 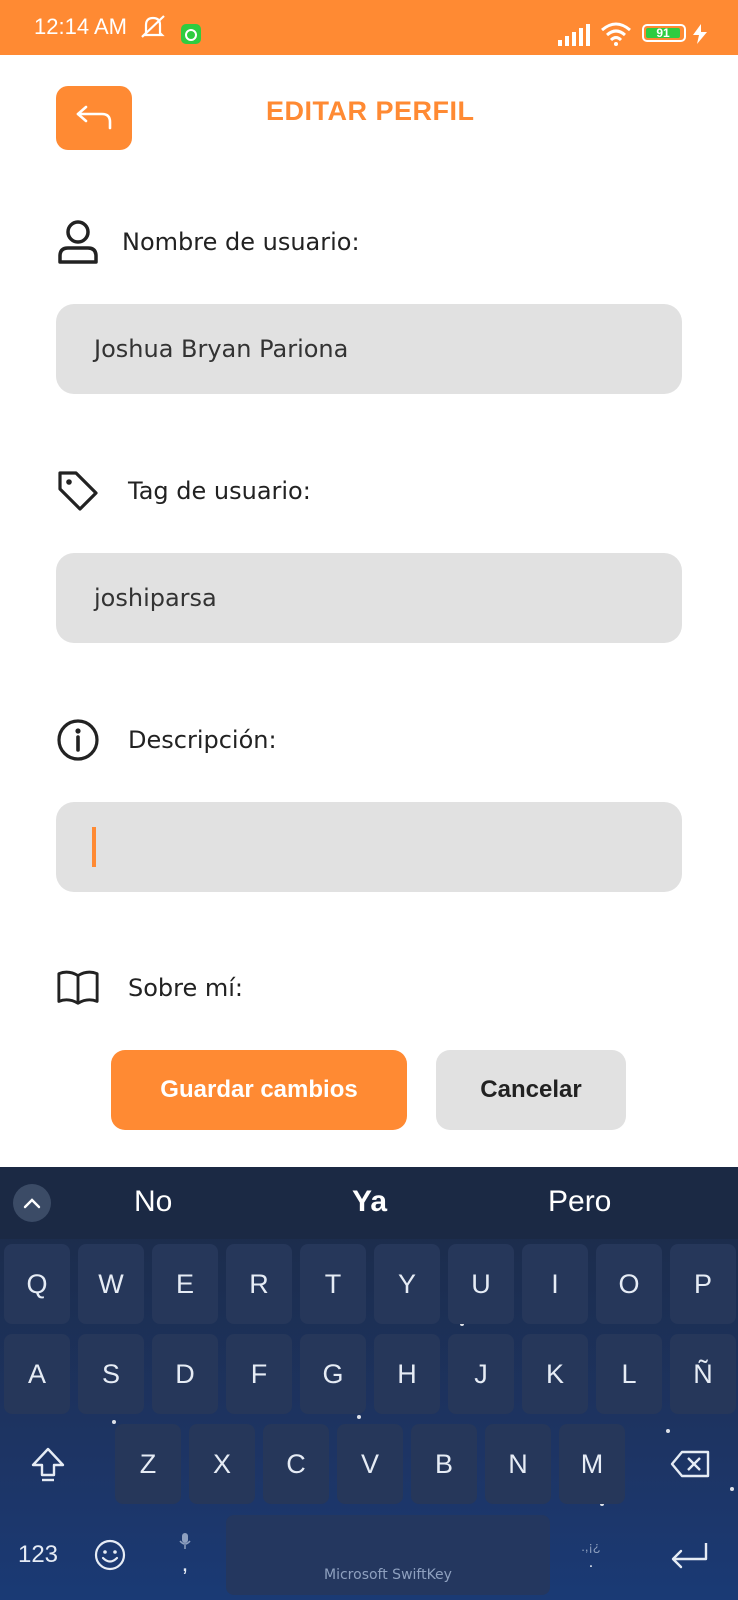 I want to click on battery-icon: 91, so click(x=664, y=33).